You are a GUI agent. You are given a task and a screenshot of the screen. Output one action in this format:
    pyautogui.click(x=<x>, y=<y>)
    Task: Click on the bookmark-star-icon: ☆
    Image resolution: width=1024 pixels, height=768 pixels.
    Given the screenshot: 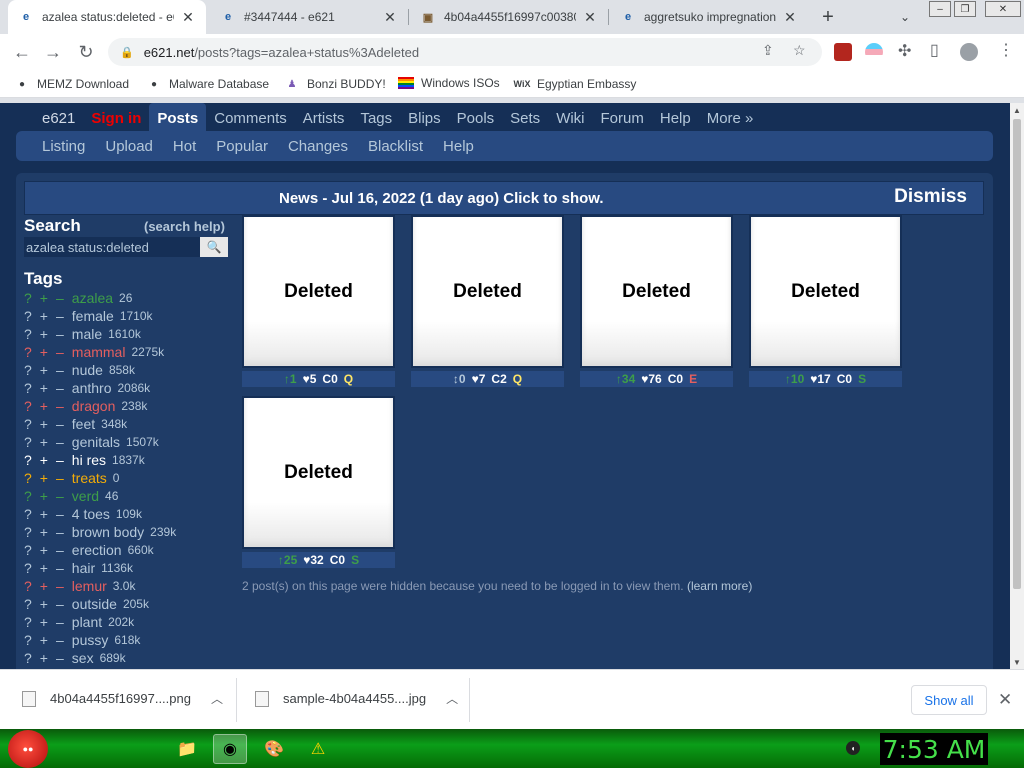 What is the action you would take?
    pyautogui.click(x=799, y=50)
    